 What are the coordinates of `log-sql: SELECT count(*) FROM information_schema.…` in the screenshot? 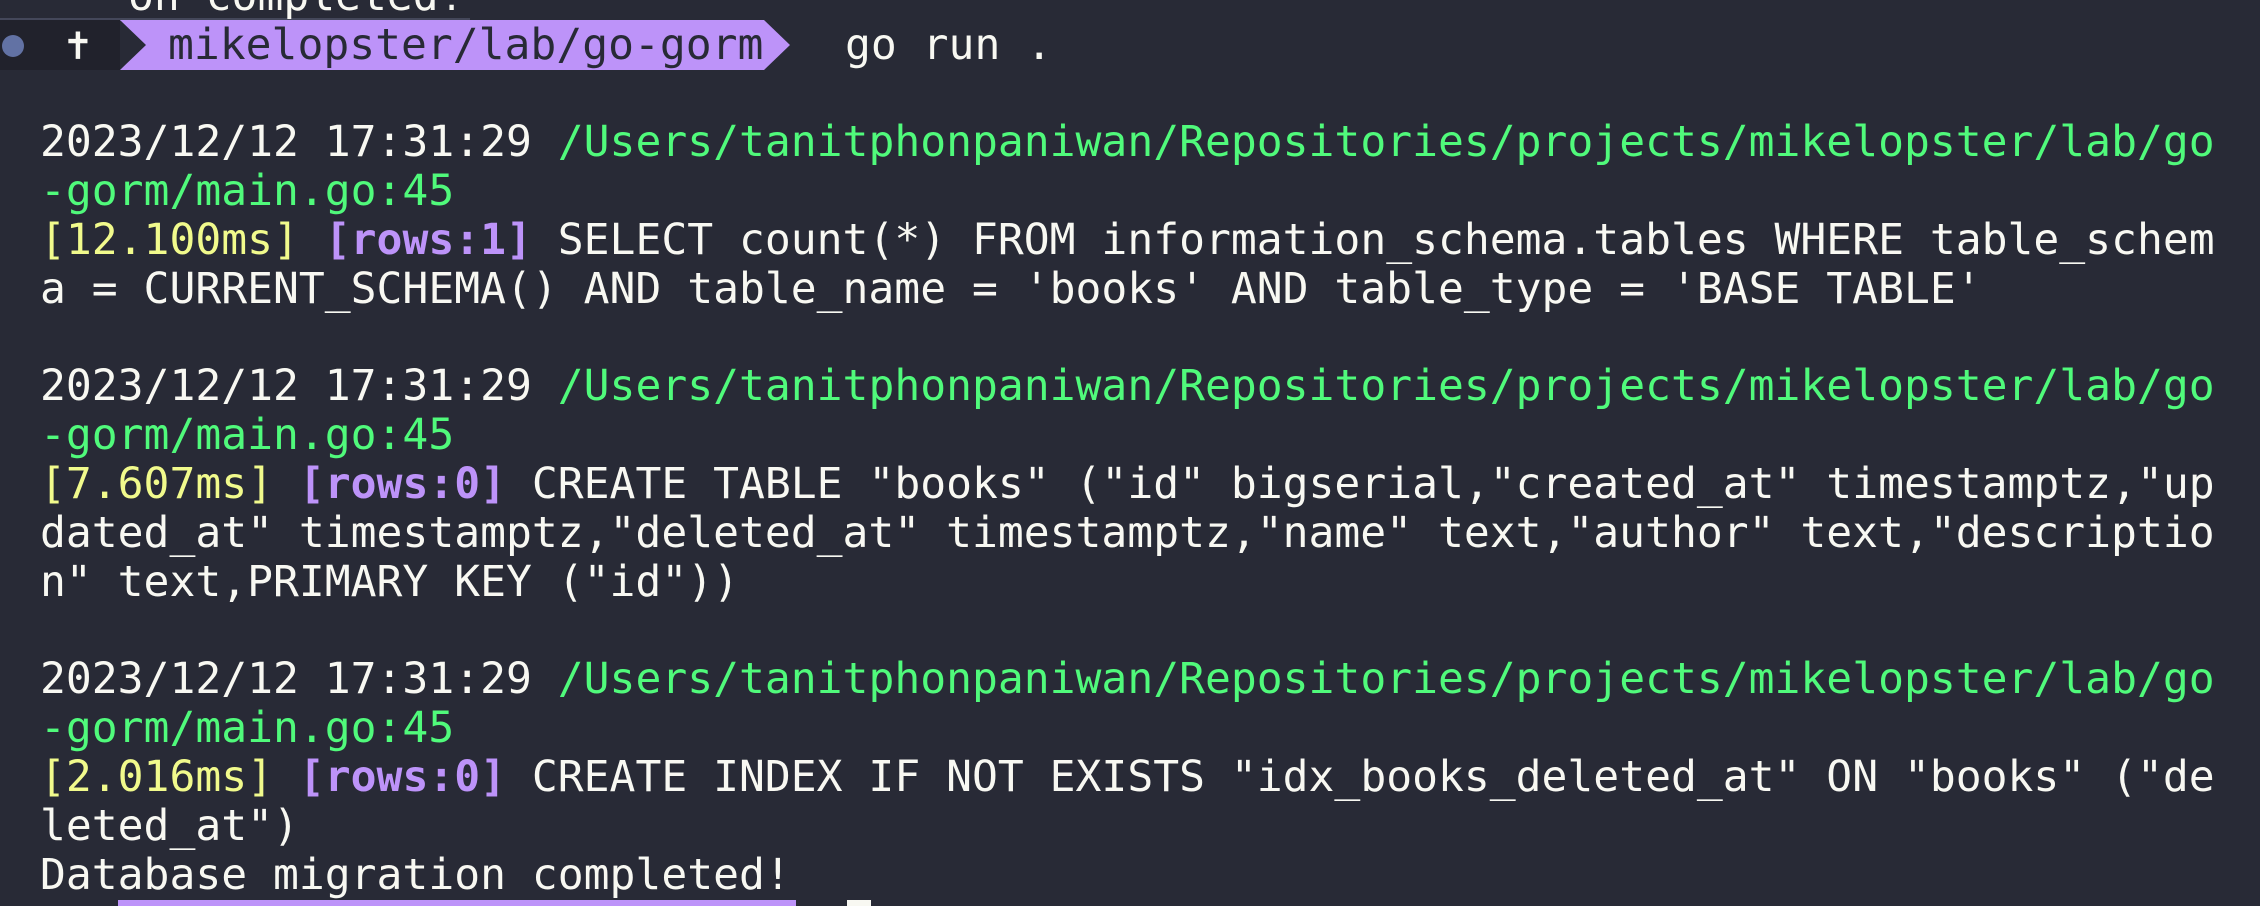 It's located at (1386, 240).